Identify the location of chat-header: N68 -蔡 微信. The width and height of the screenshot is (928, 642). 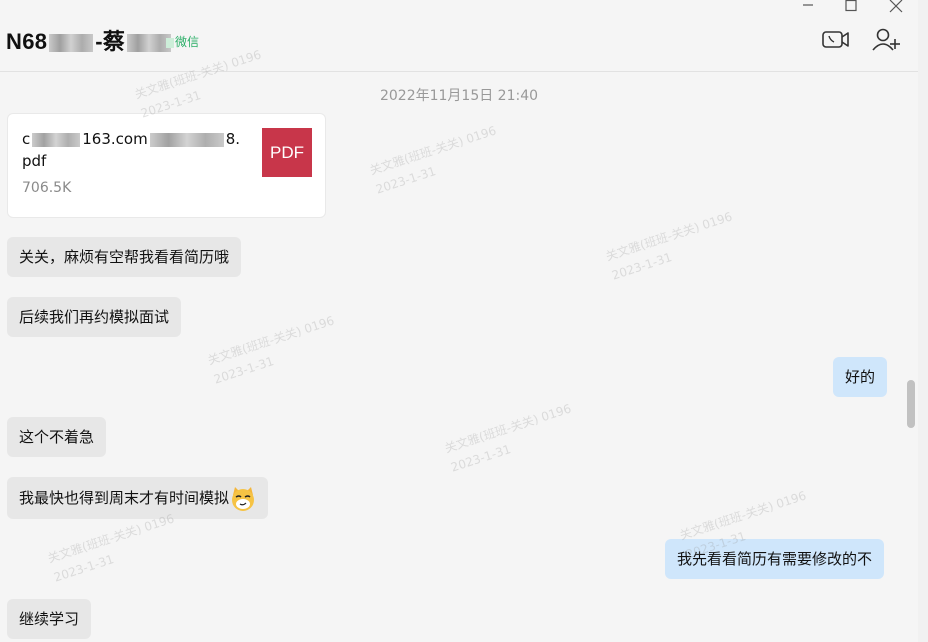
(459, 36).